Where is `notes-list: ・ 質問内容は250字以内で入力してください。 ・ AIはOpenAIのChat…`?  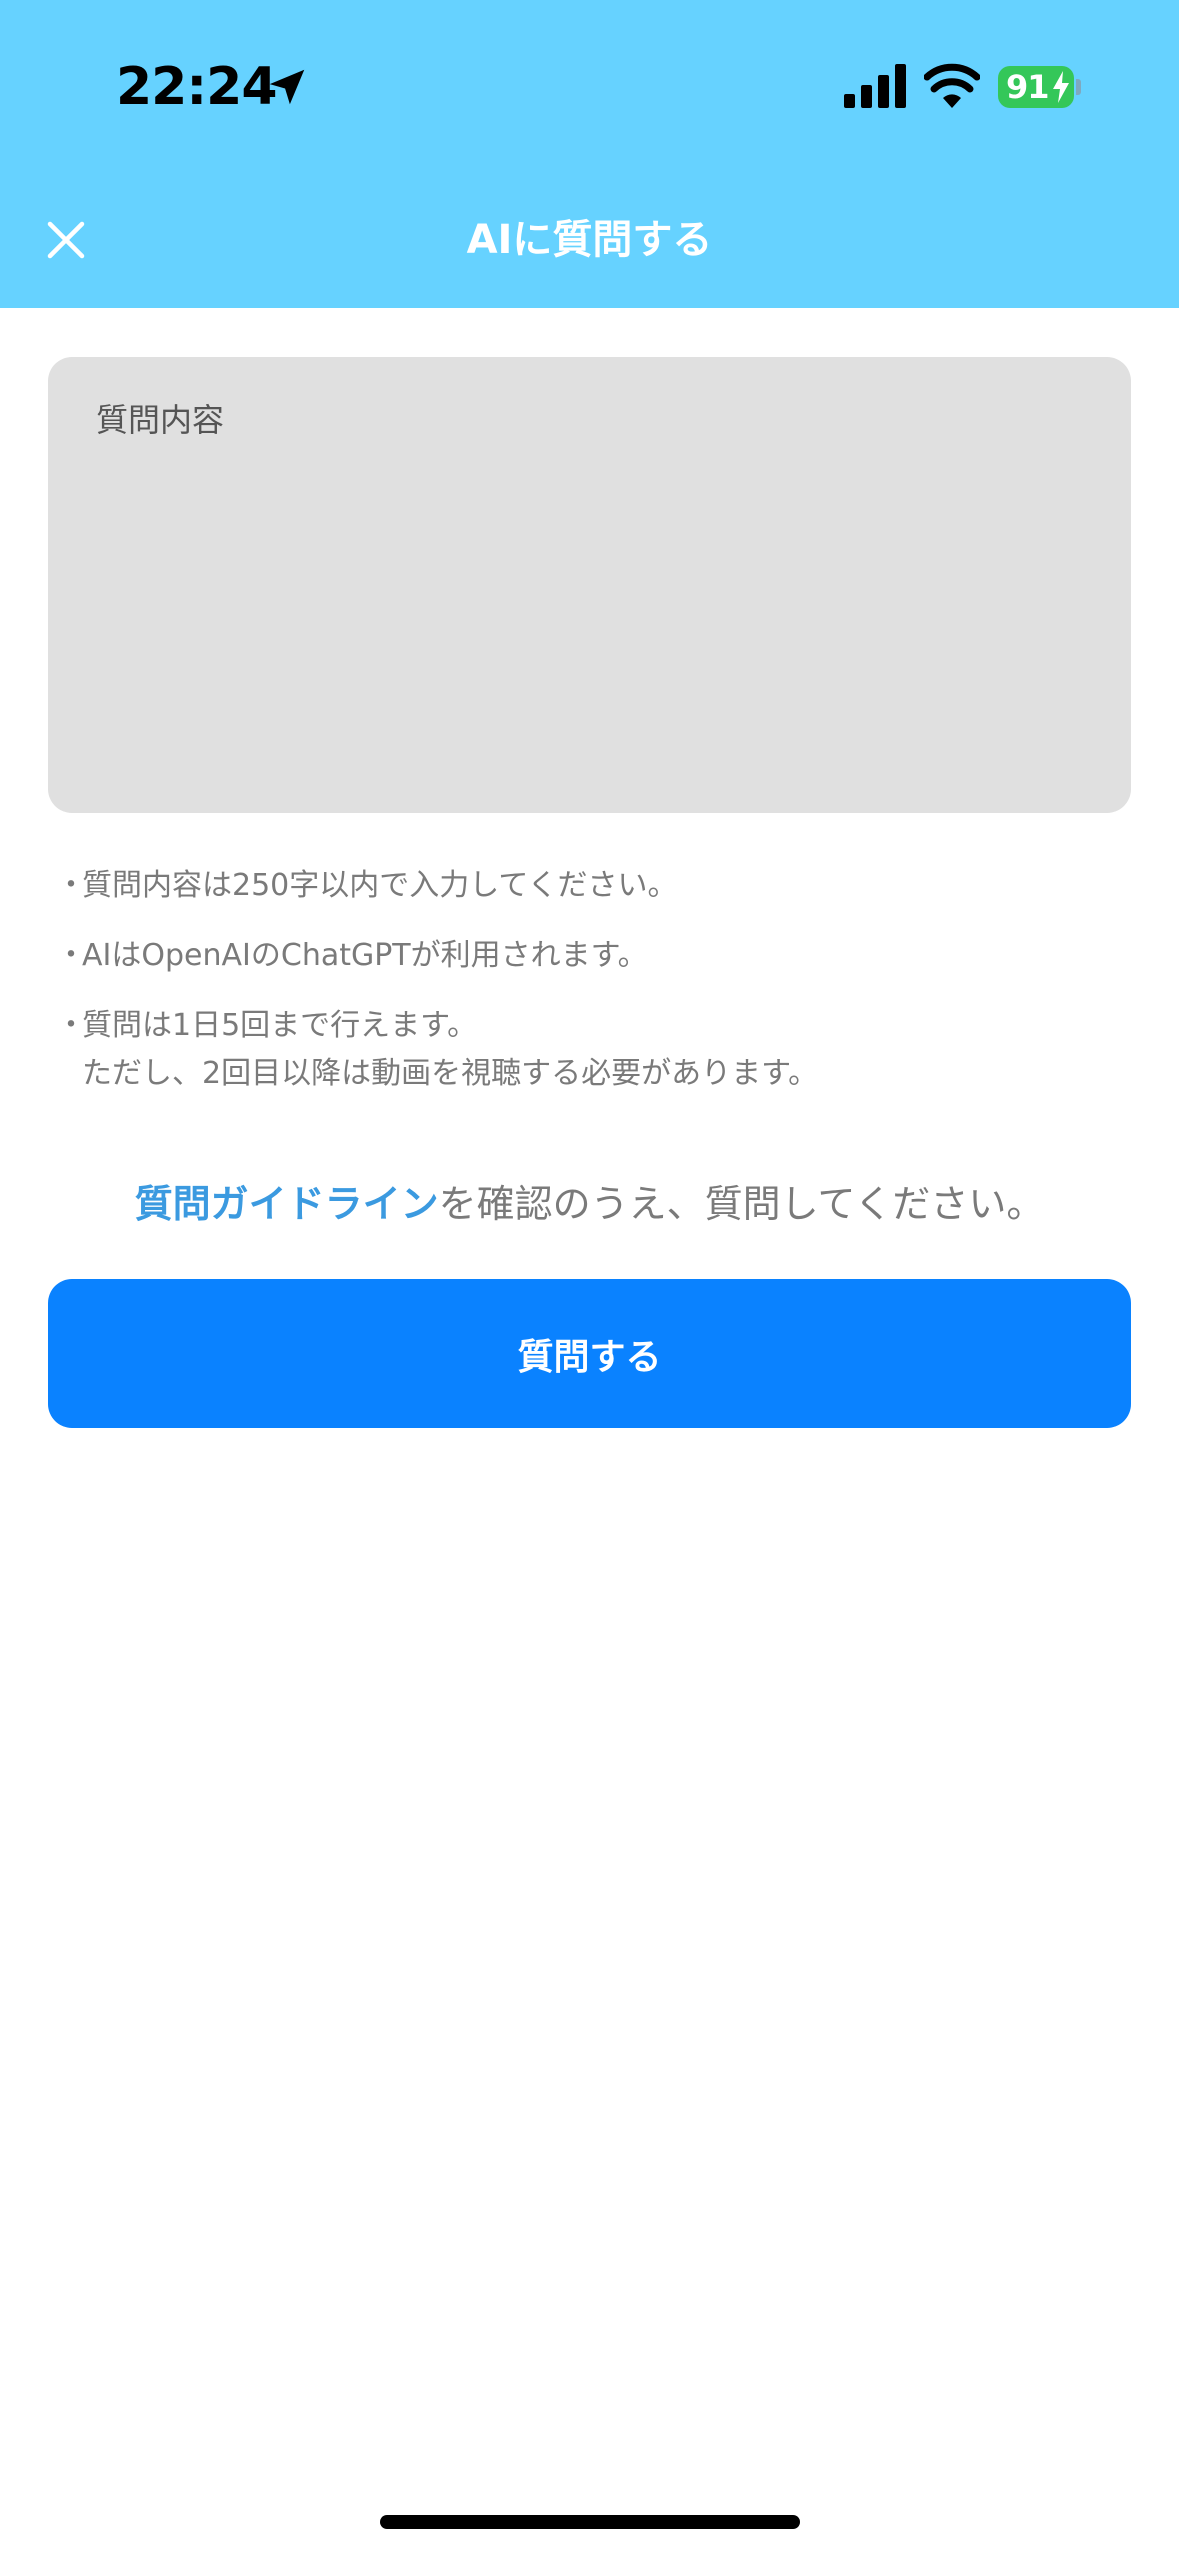
notes-list: ・ 質問内容は250字以内で入力してください。 ・ AIはOpenAIのChat… is located at coordinates (586, 991).